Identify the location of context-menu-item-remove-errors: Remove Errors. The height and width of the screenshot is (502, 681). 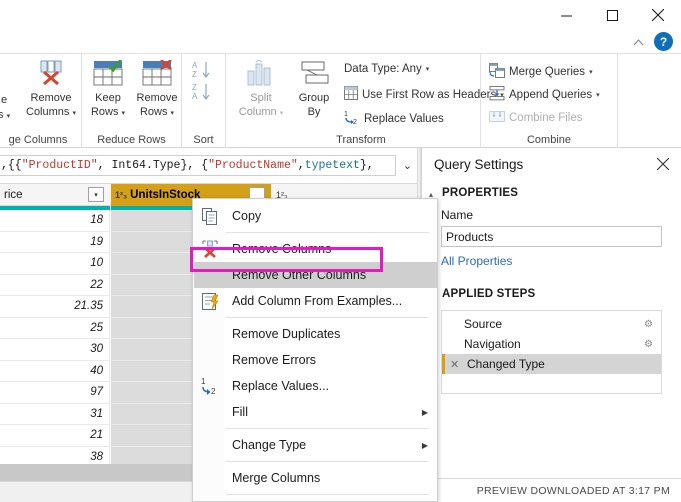
(316, 360).